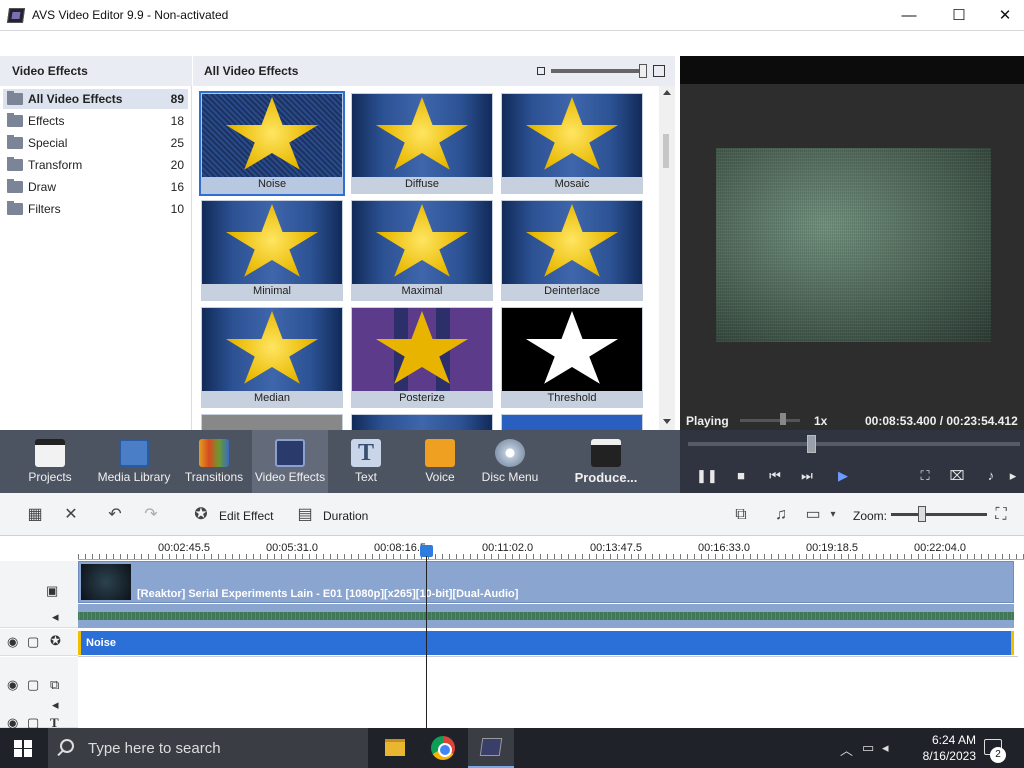  Describe the element at coordinates (23, 748) in the screenshot. I see `windows-start-icon` at that location.